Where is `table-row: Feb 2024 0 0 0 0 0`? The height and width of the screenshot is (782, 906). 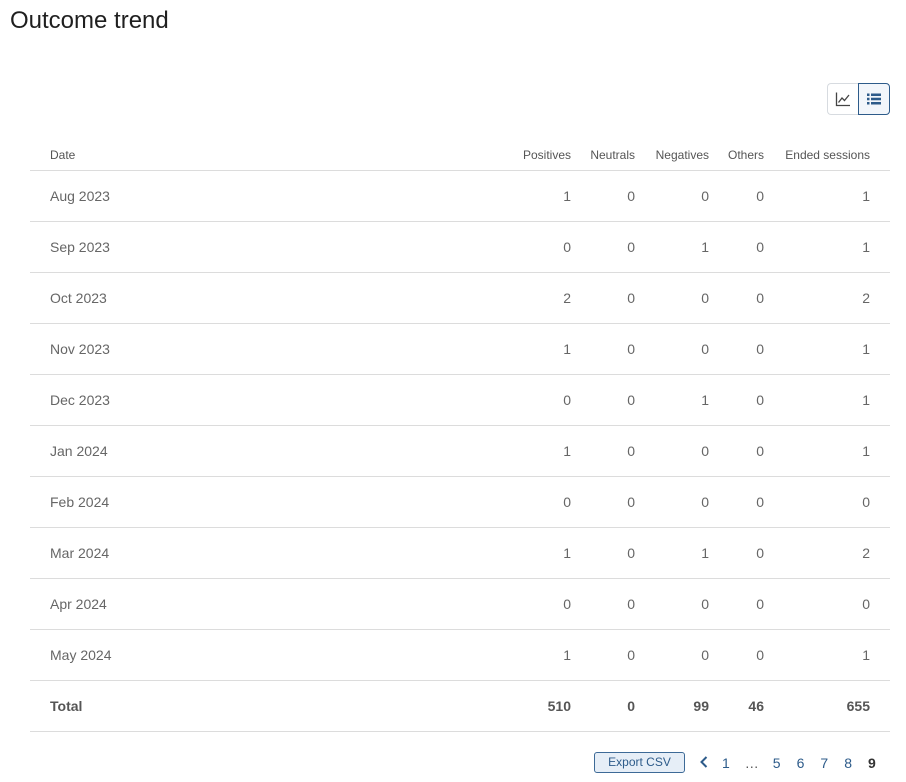 table-row: Feb 2024 0 0 0 0 0 is located at coordinates (460, 502).